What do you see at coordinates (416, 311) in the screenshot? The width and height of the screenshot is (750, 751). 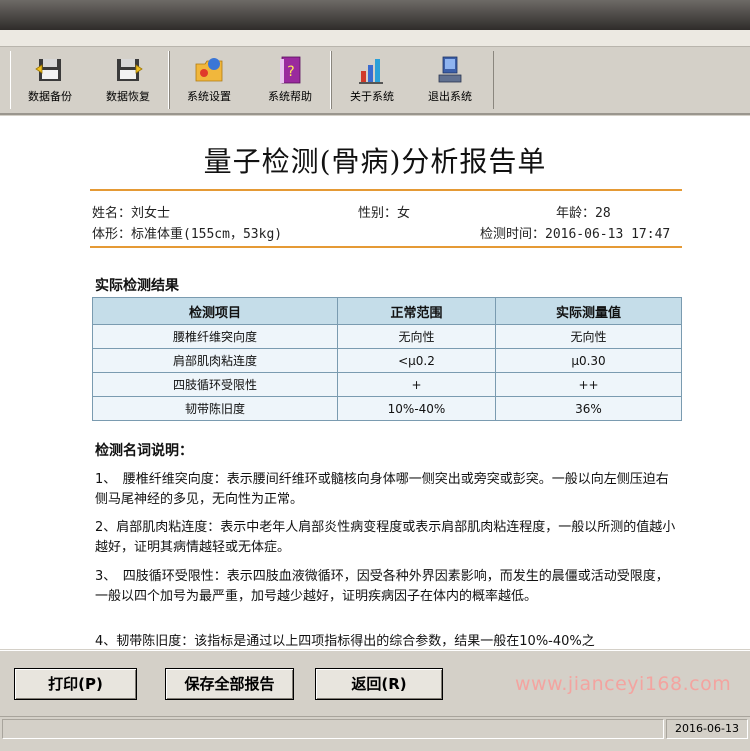 I see `column-header-normal-range: 正常范围` at bounding box center [416, 311].